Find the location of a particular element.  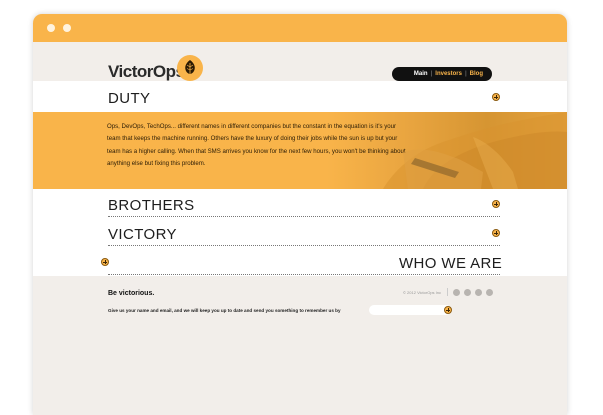

window-titlebar is located at coordinates (300, 28).